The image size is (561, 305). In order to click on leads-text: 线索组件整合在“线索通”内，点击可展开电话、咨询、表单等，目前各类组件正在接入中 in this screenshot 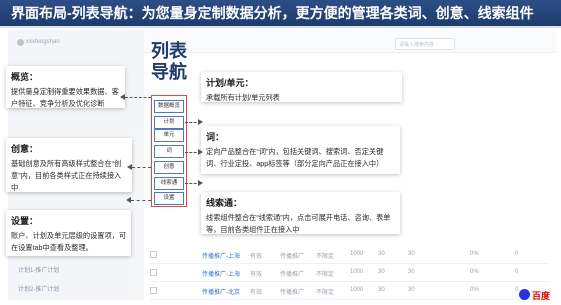, I will do `click(298, 223)`.